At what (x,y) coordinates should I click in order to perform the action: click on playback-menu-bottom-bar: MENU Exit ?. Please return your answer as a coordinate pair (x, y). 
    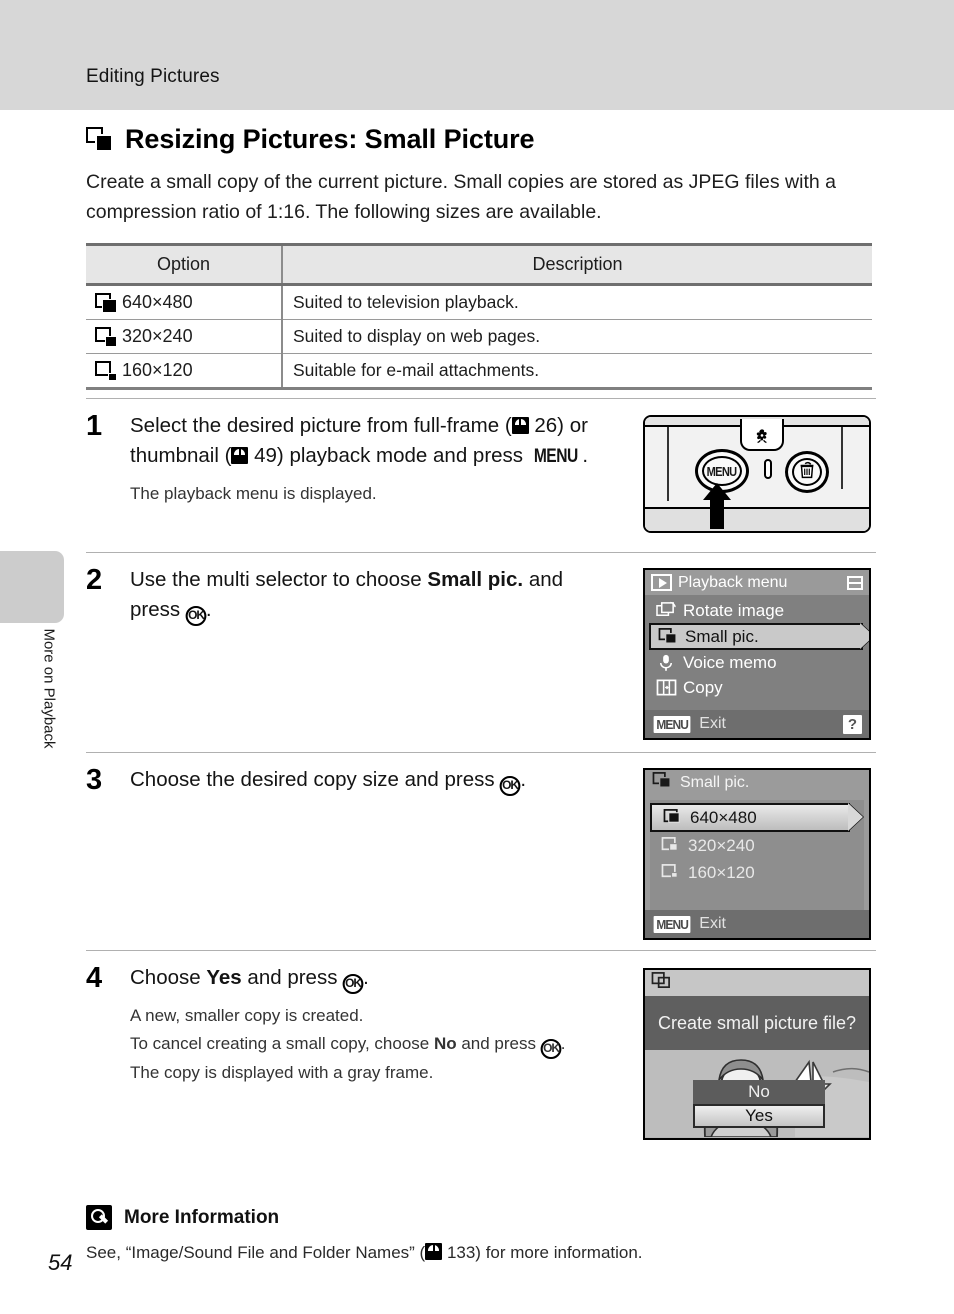
    Looking at the image, I should click on (757, 724).